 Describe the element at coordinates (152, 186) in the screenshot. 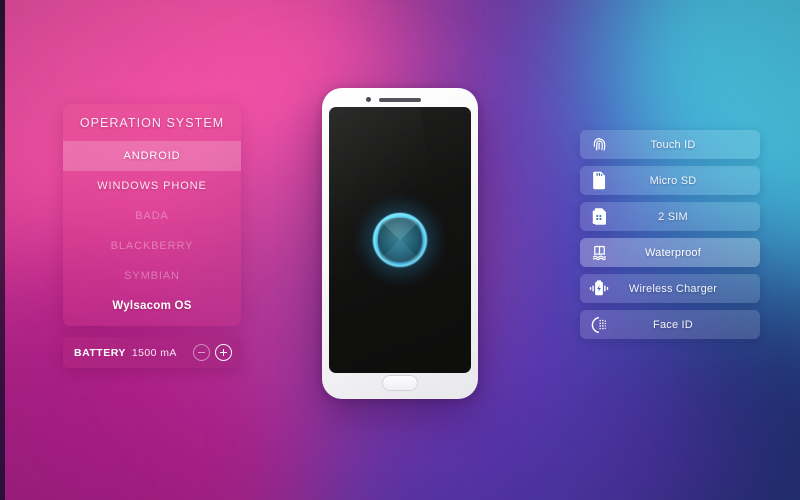

I see `os-option-windows-phone: WINDOWS PHONE` at that location.